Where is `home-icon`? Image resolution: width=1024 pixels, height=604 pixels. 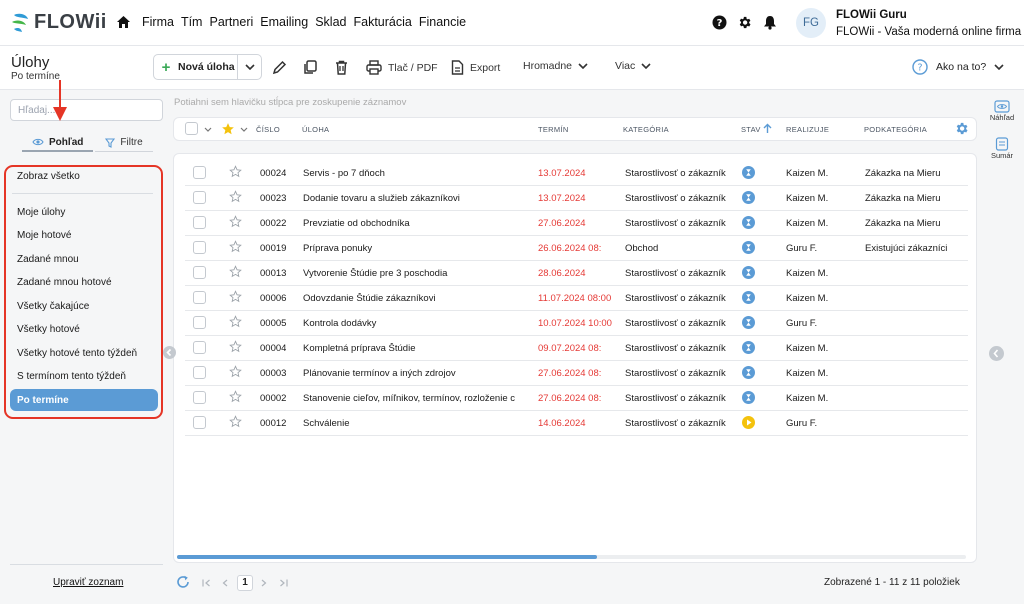 home-icon is located at coordinates (123, 22).